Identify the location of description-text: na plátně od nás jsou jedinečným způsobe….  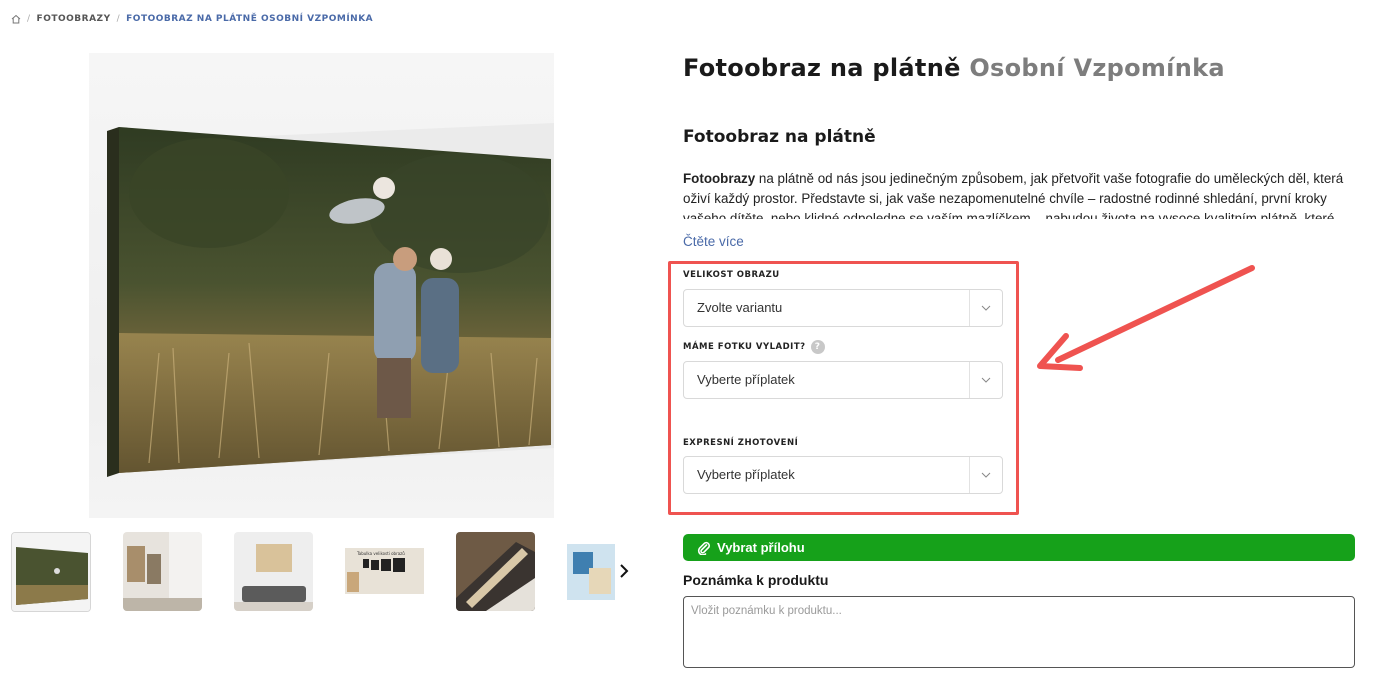
(1013, 195).